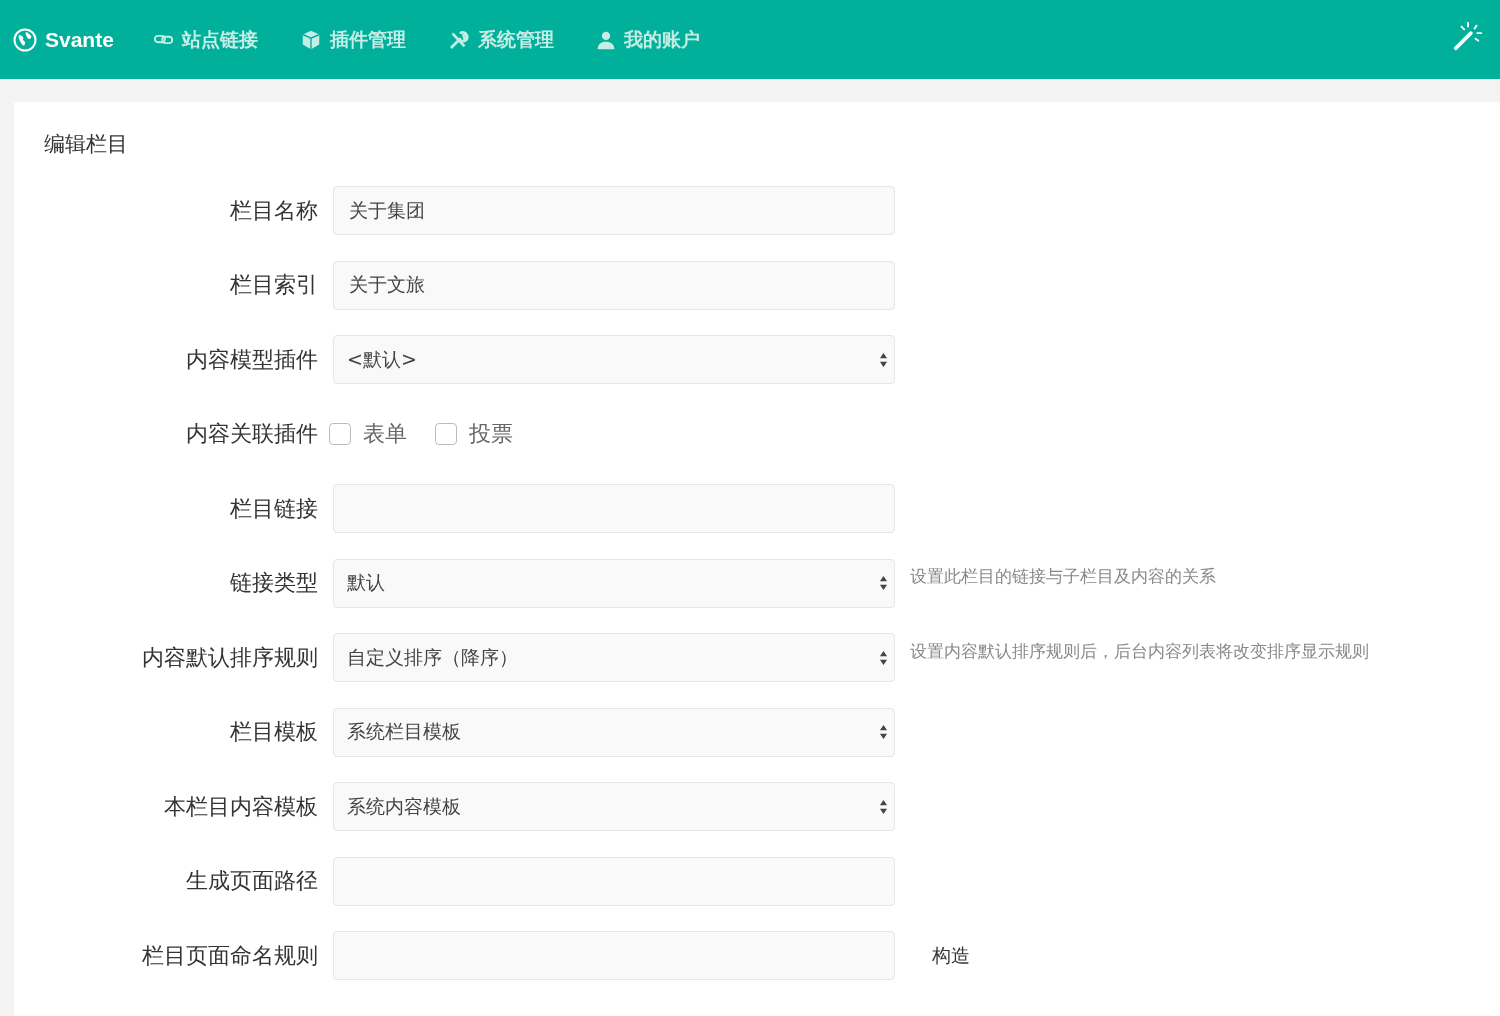  Describe the element at coordinates (252, 359) in the screenshot. I see `field-label: 内容模型插件` at that location.